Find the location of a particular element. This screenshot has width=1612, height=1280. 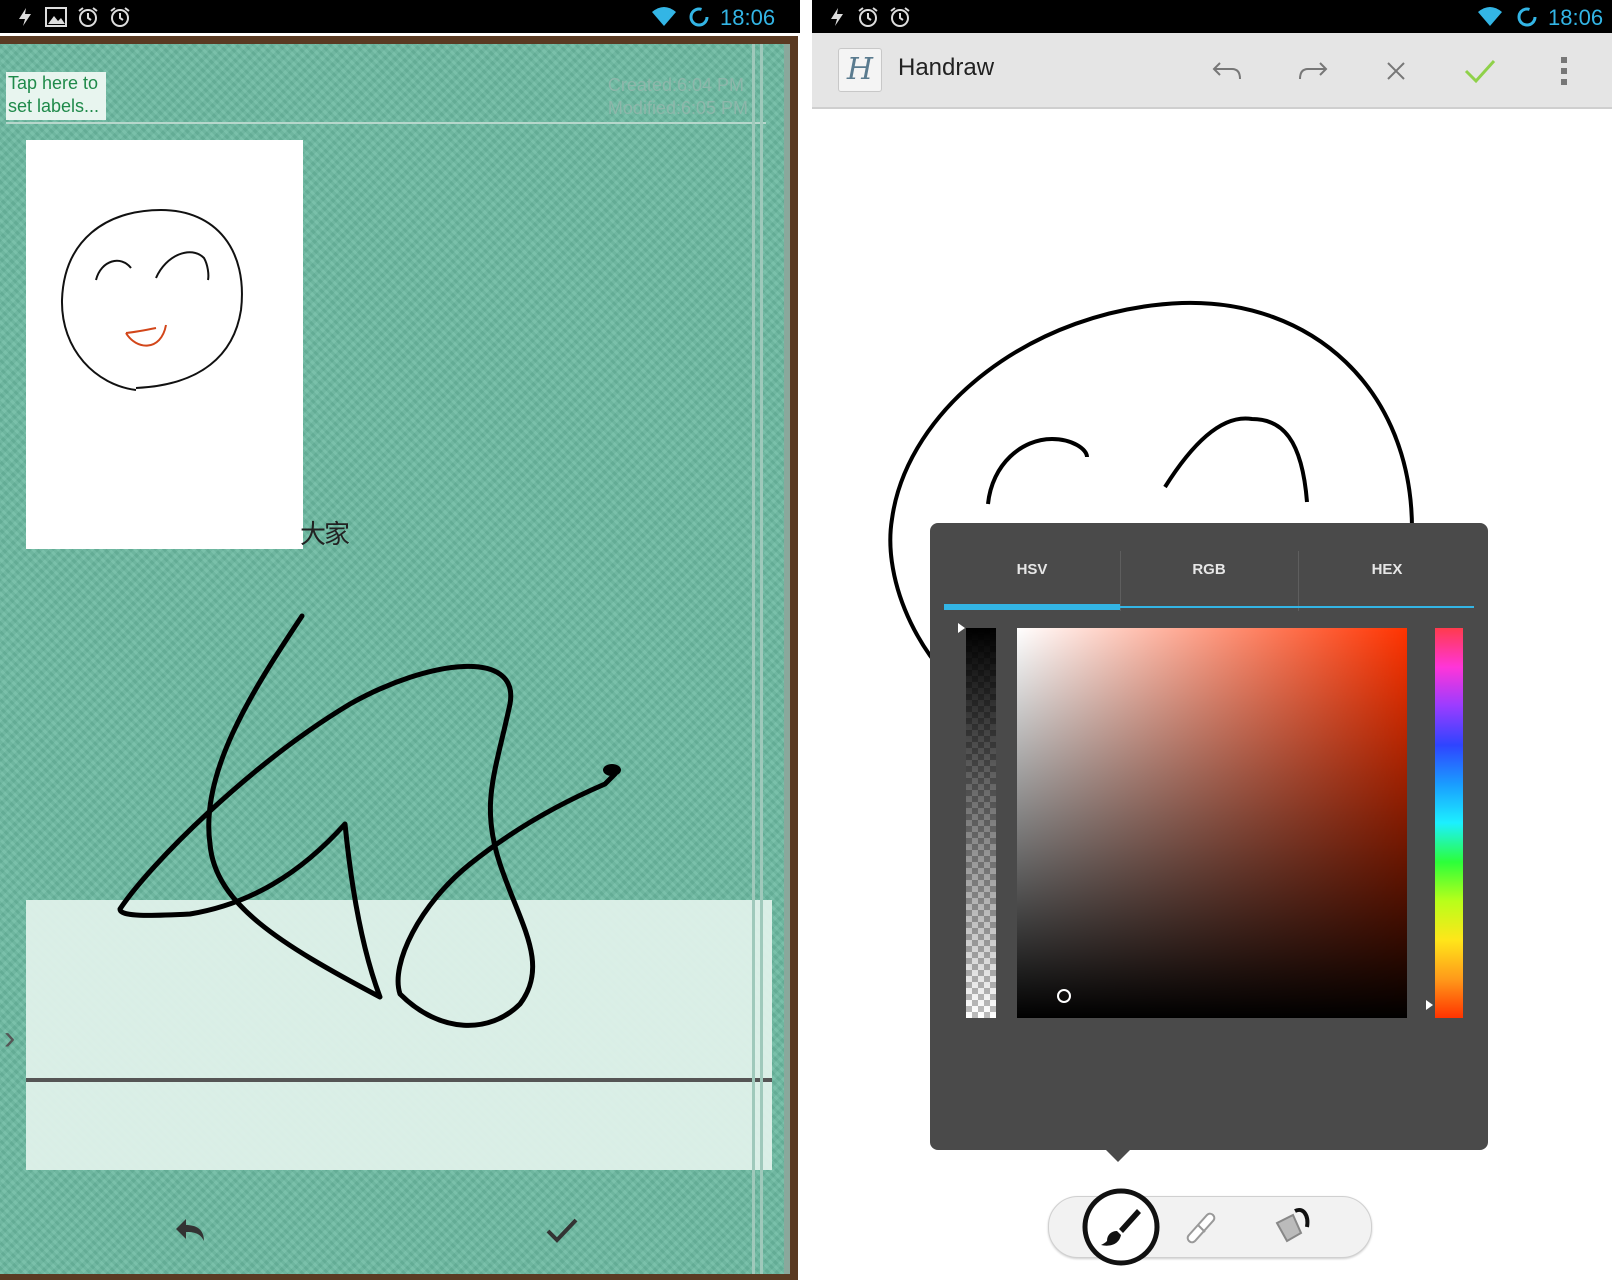

tab-selected-indicator is located at coordinates (1032, 607).